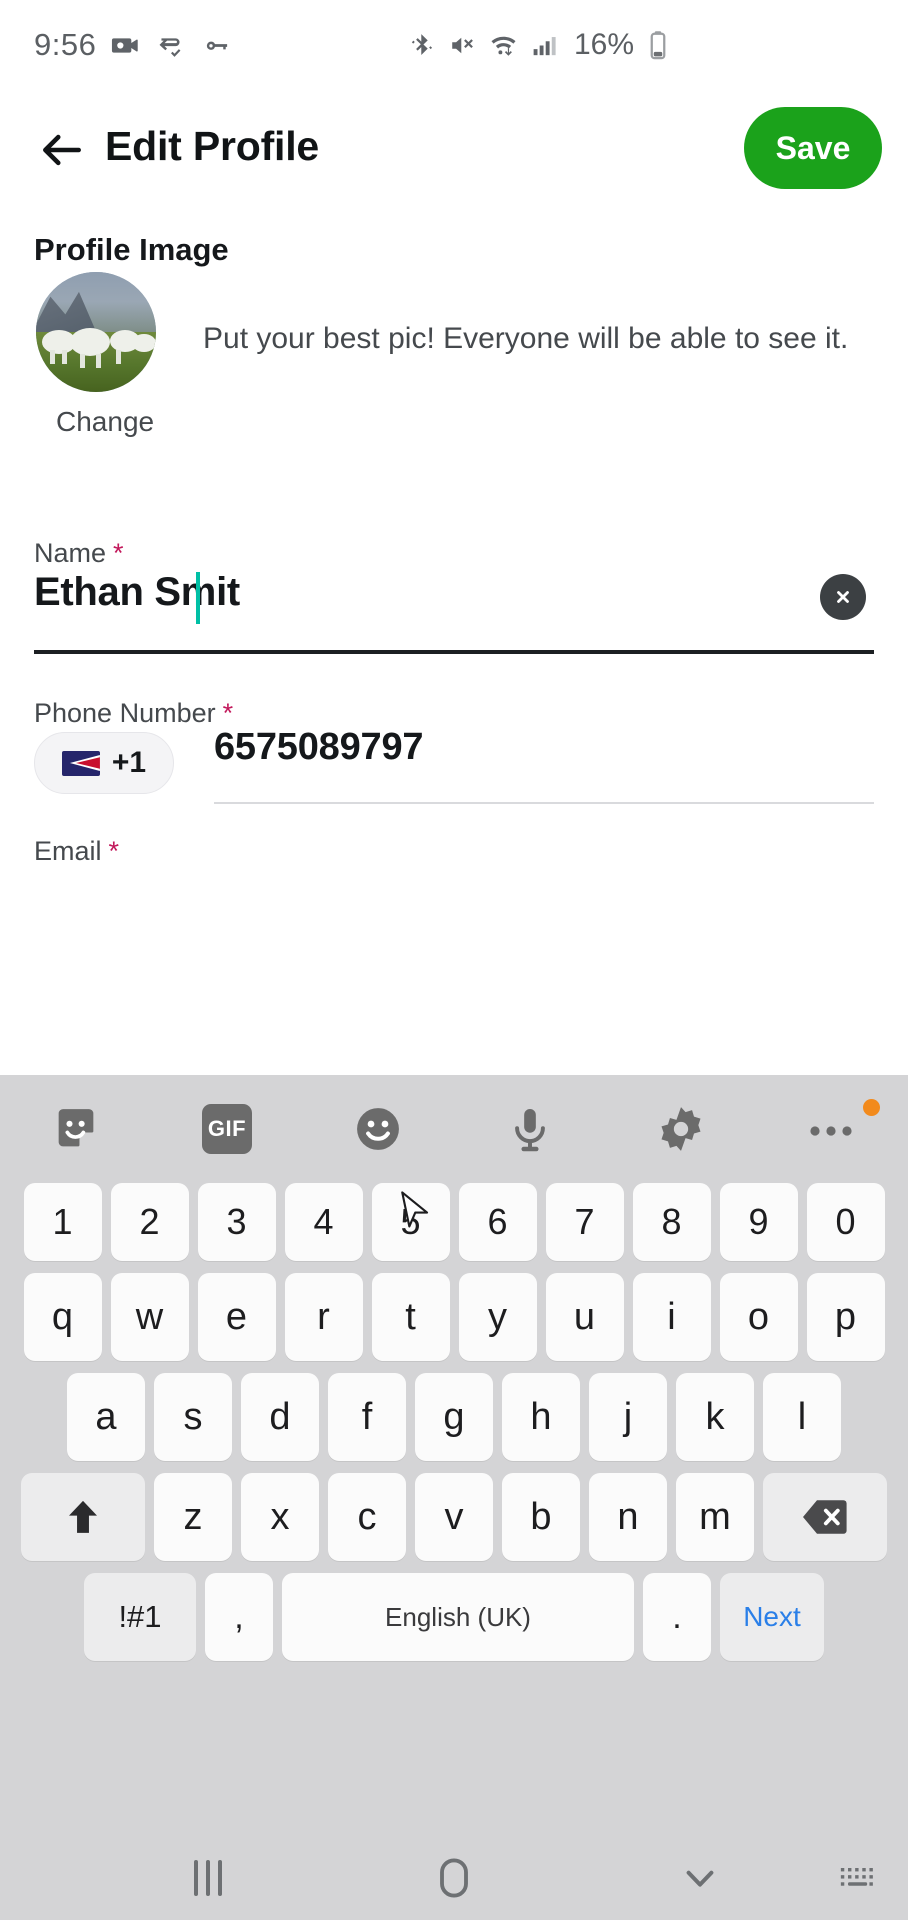 The height and width of the screenshot is (1920, 908). Describe the element at coordinates (228, 713) in the screenshot. I see `phone-required-mark: *` at that location.